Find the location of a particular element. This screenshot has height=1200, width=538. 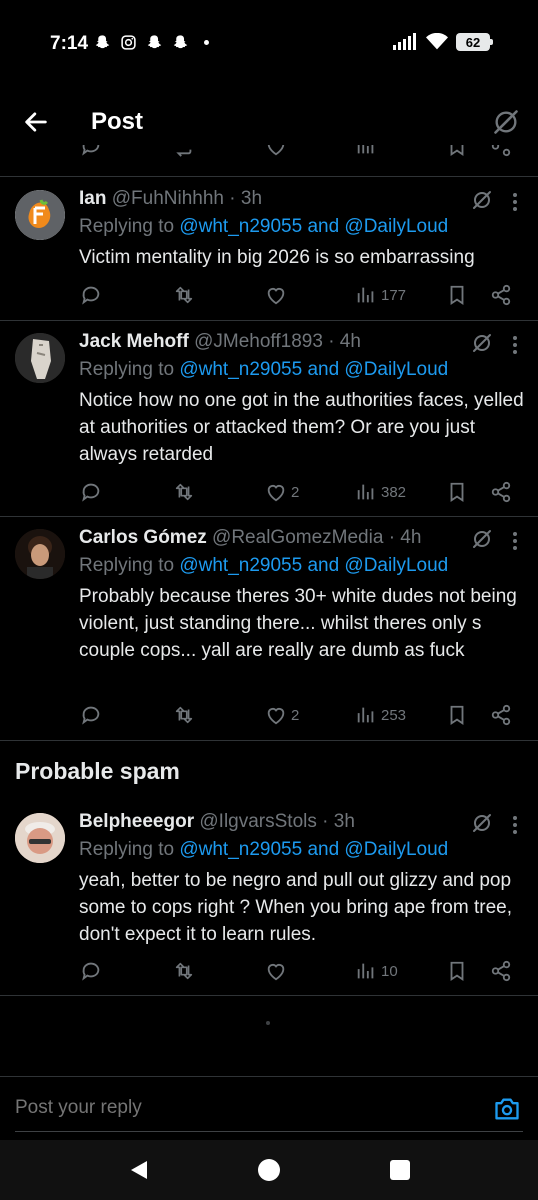

tweet-header: Ian @FuhNihhhh · 3h is located at coordinates (170, 199).